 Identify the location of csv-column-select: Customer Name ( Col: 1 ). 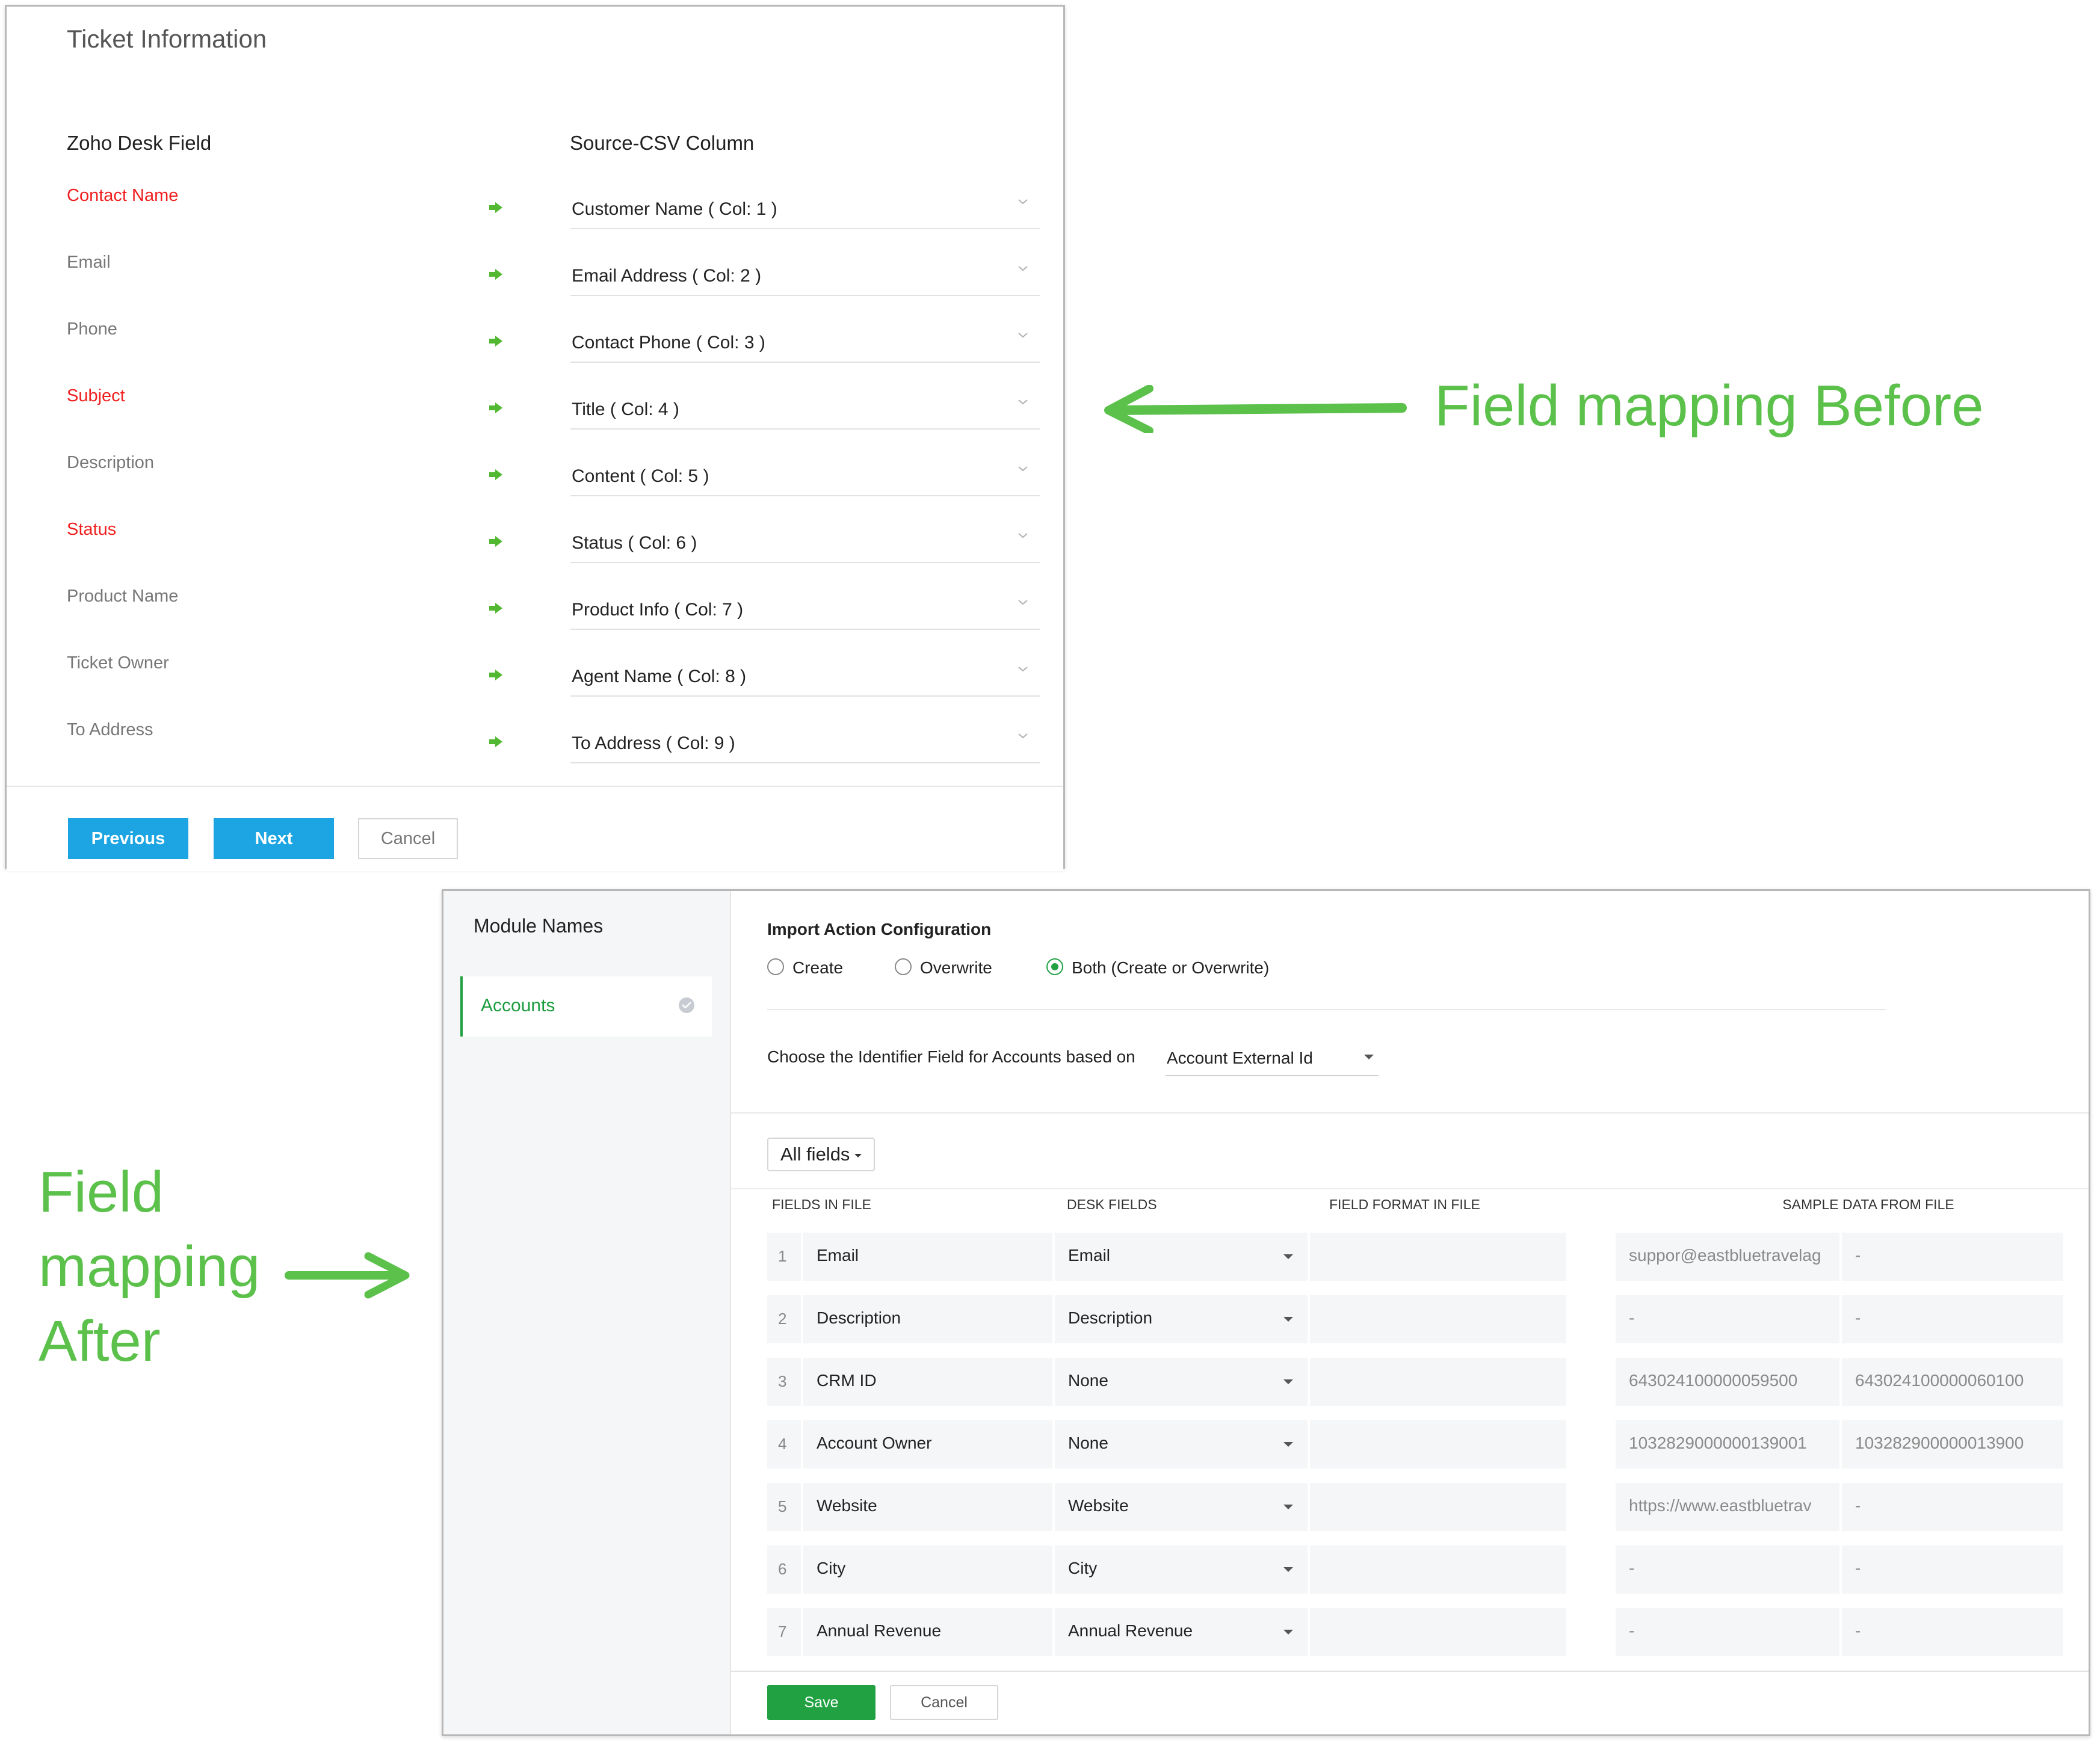
(805, 209).